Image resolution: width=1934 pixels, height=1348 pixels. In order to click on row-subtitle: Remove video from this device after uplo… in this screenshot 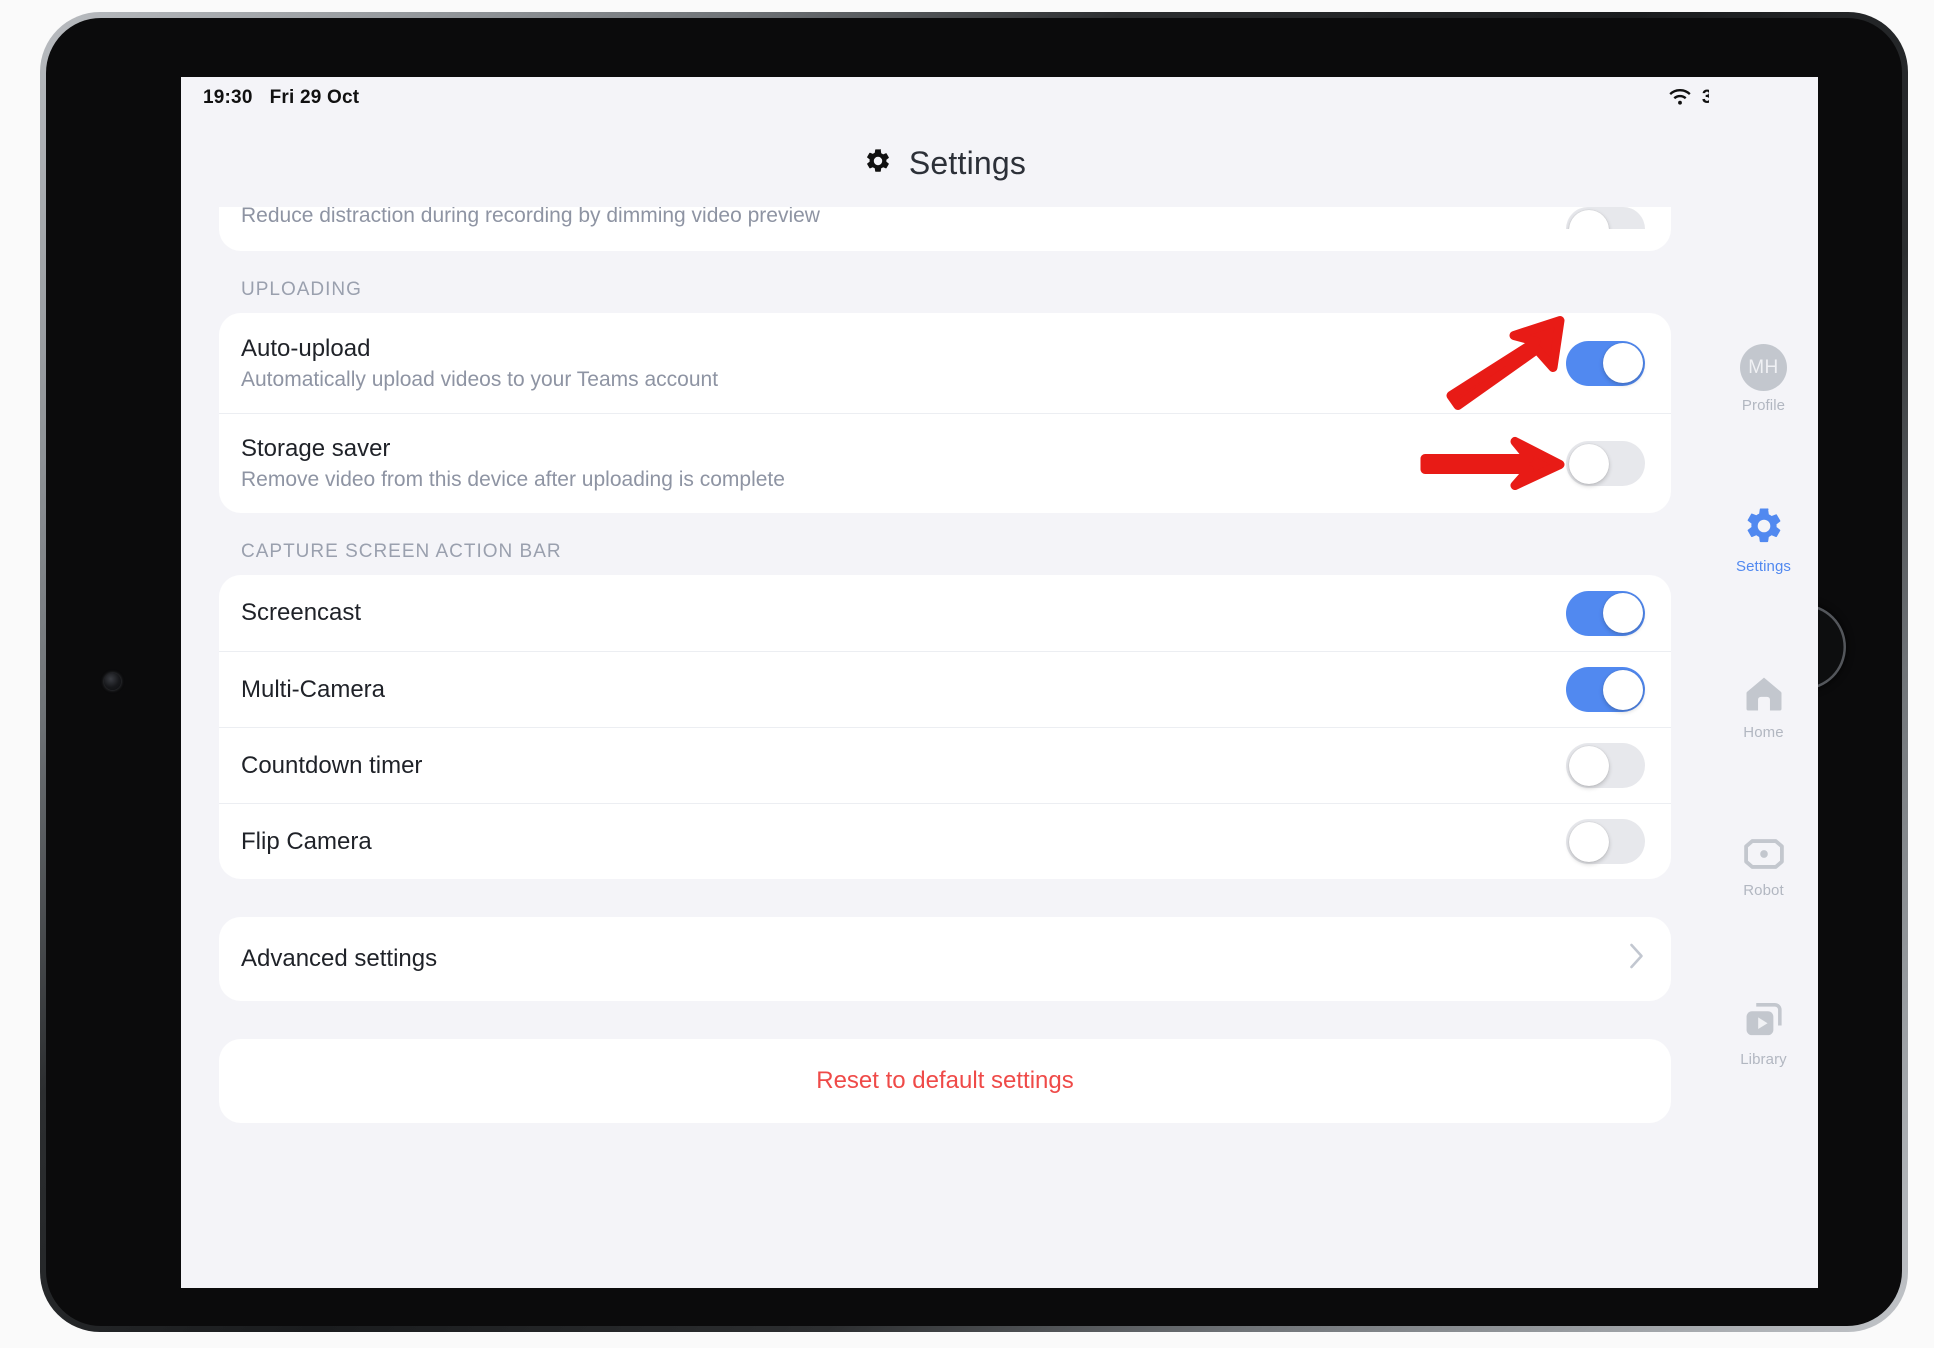, I will do `click(513, 479)`.